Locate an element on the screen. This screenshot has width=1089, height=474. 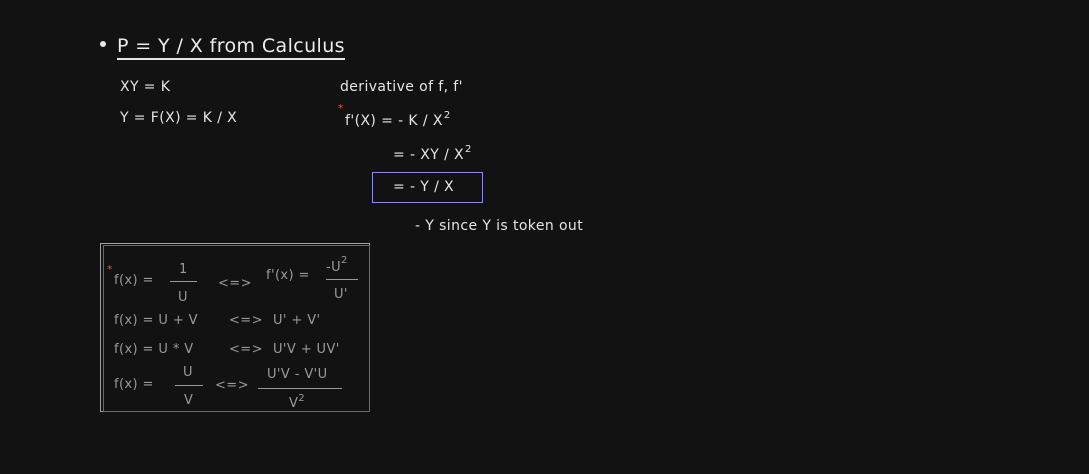
rule1-arrow: <=> is located at coordinates (235, 283).